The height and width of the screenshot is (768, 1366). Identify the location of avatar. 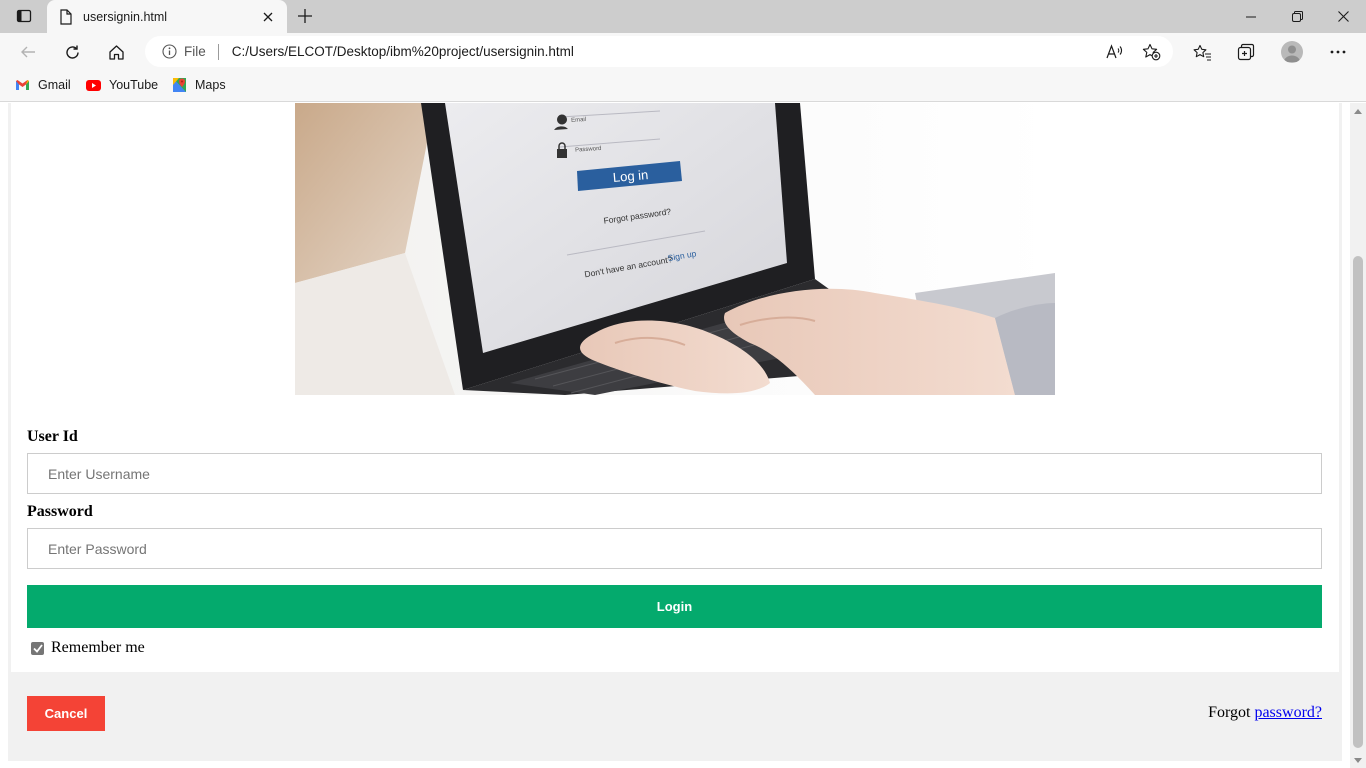
(1292, 52).